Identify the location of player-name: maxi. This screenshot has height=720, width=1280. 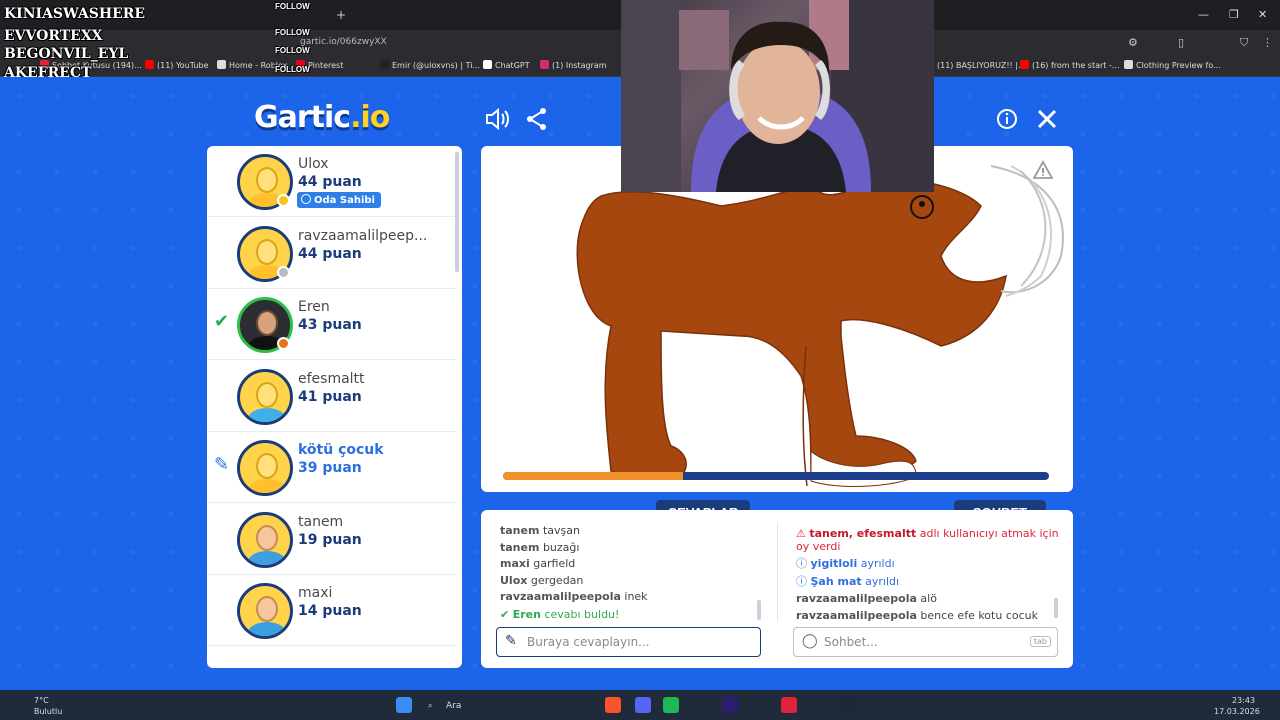
(315, 593).